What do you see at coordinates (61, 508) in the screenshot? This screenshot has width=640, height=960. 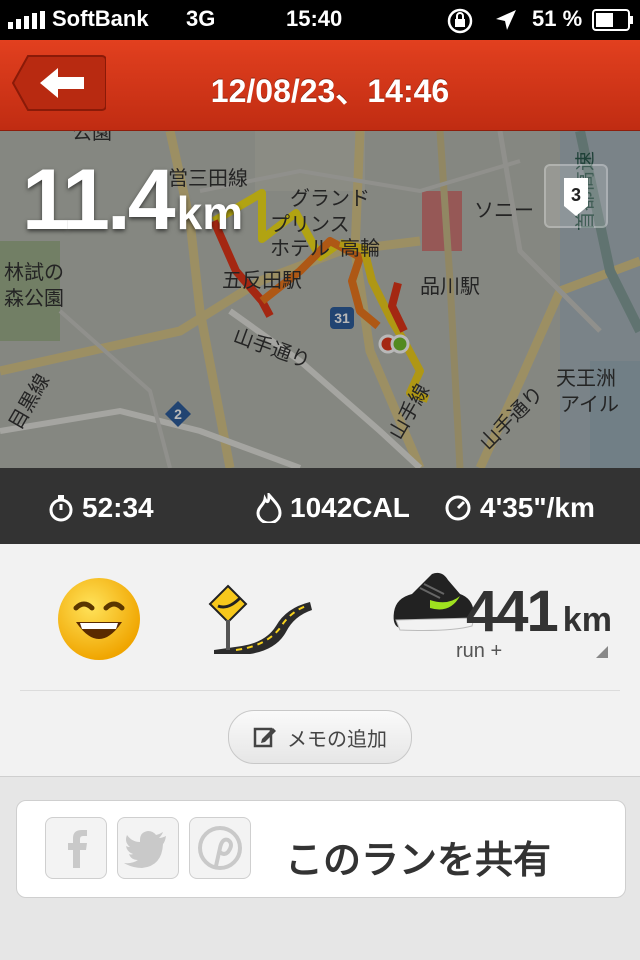 I see `stopwatch-icon` at bounding box center [61, 508].